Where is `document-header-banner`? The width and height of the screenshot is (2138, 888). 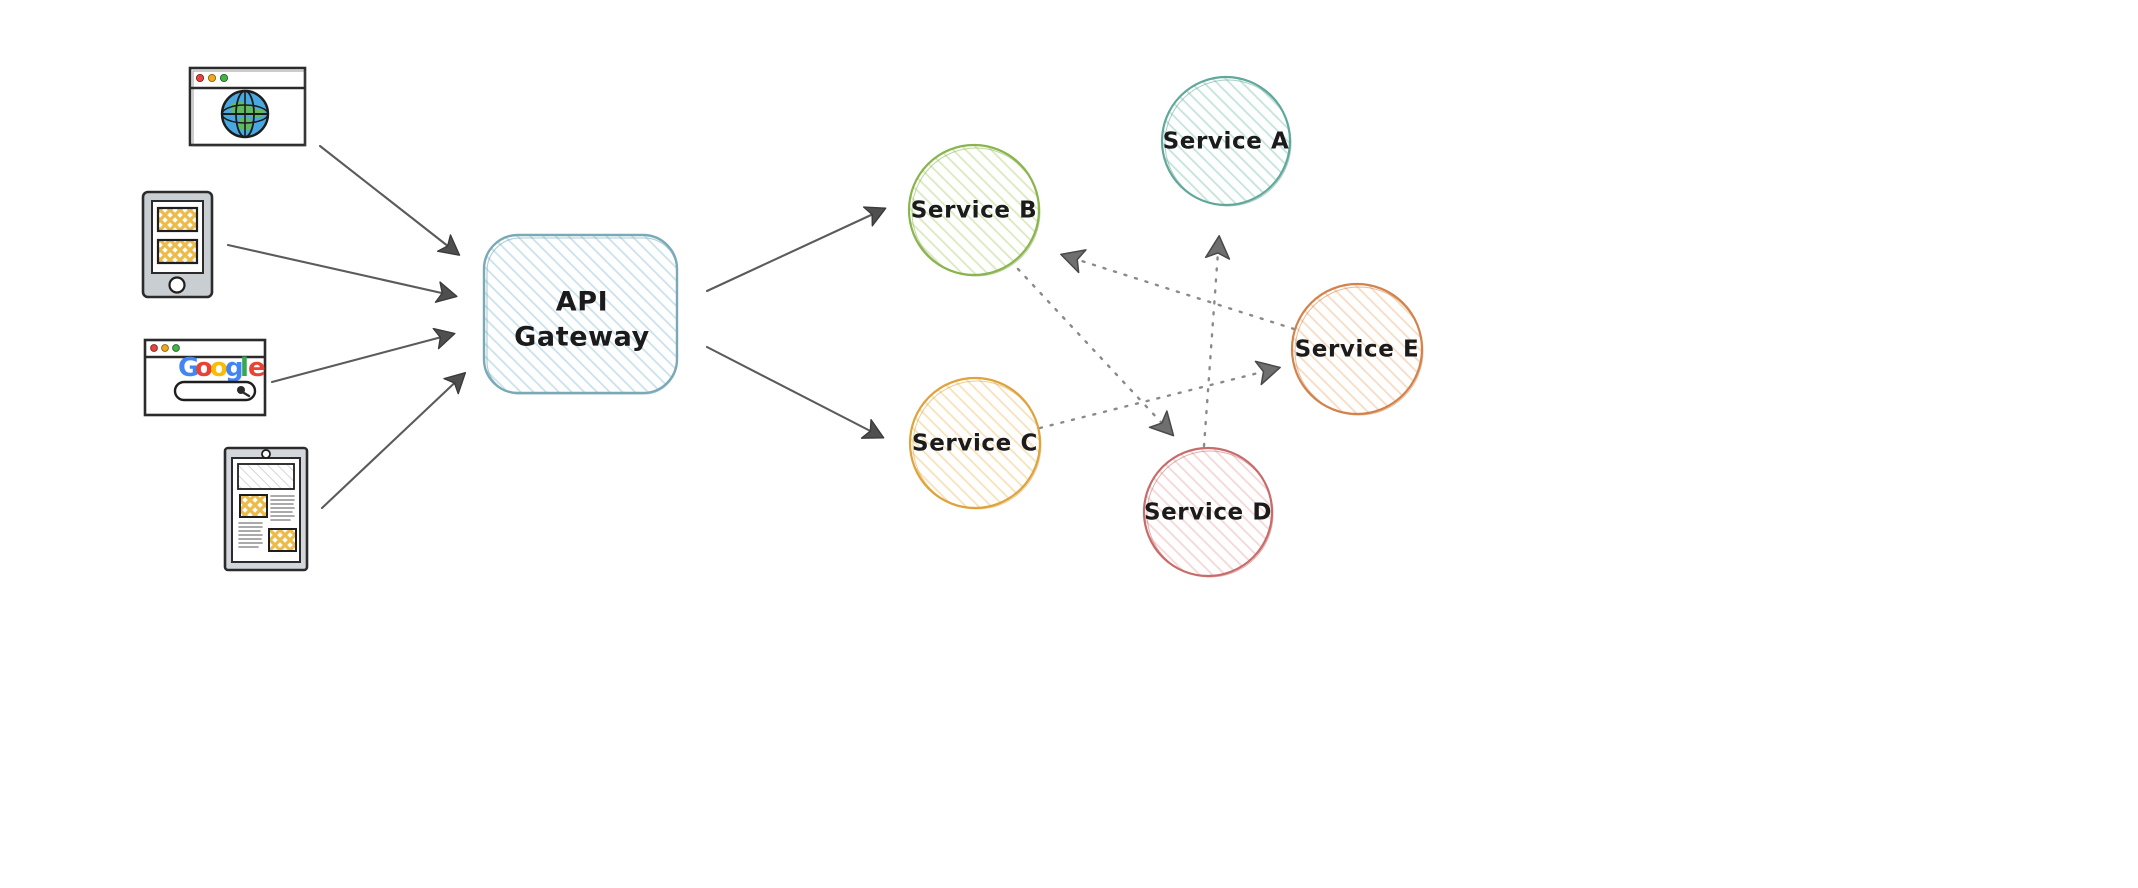 document-header-banner is located at coordinates (266, 476).